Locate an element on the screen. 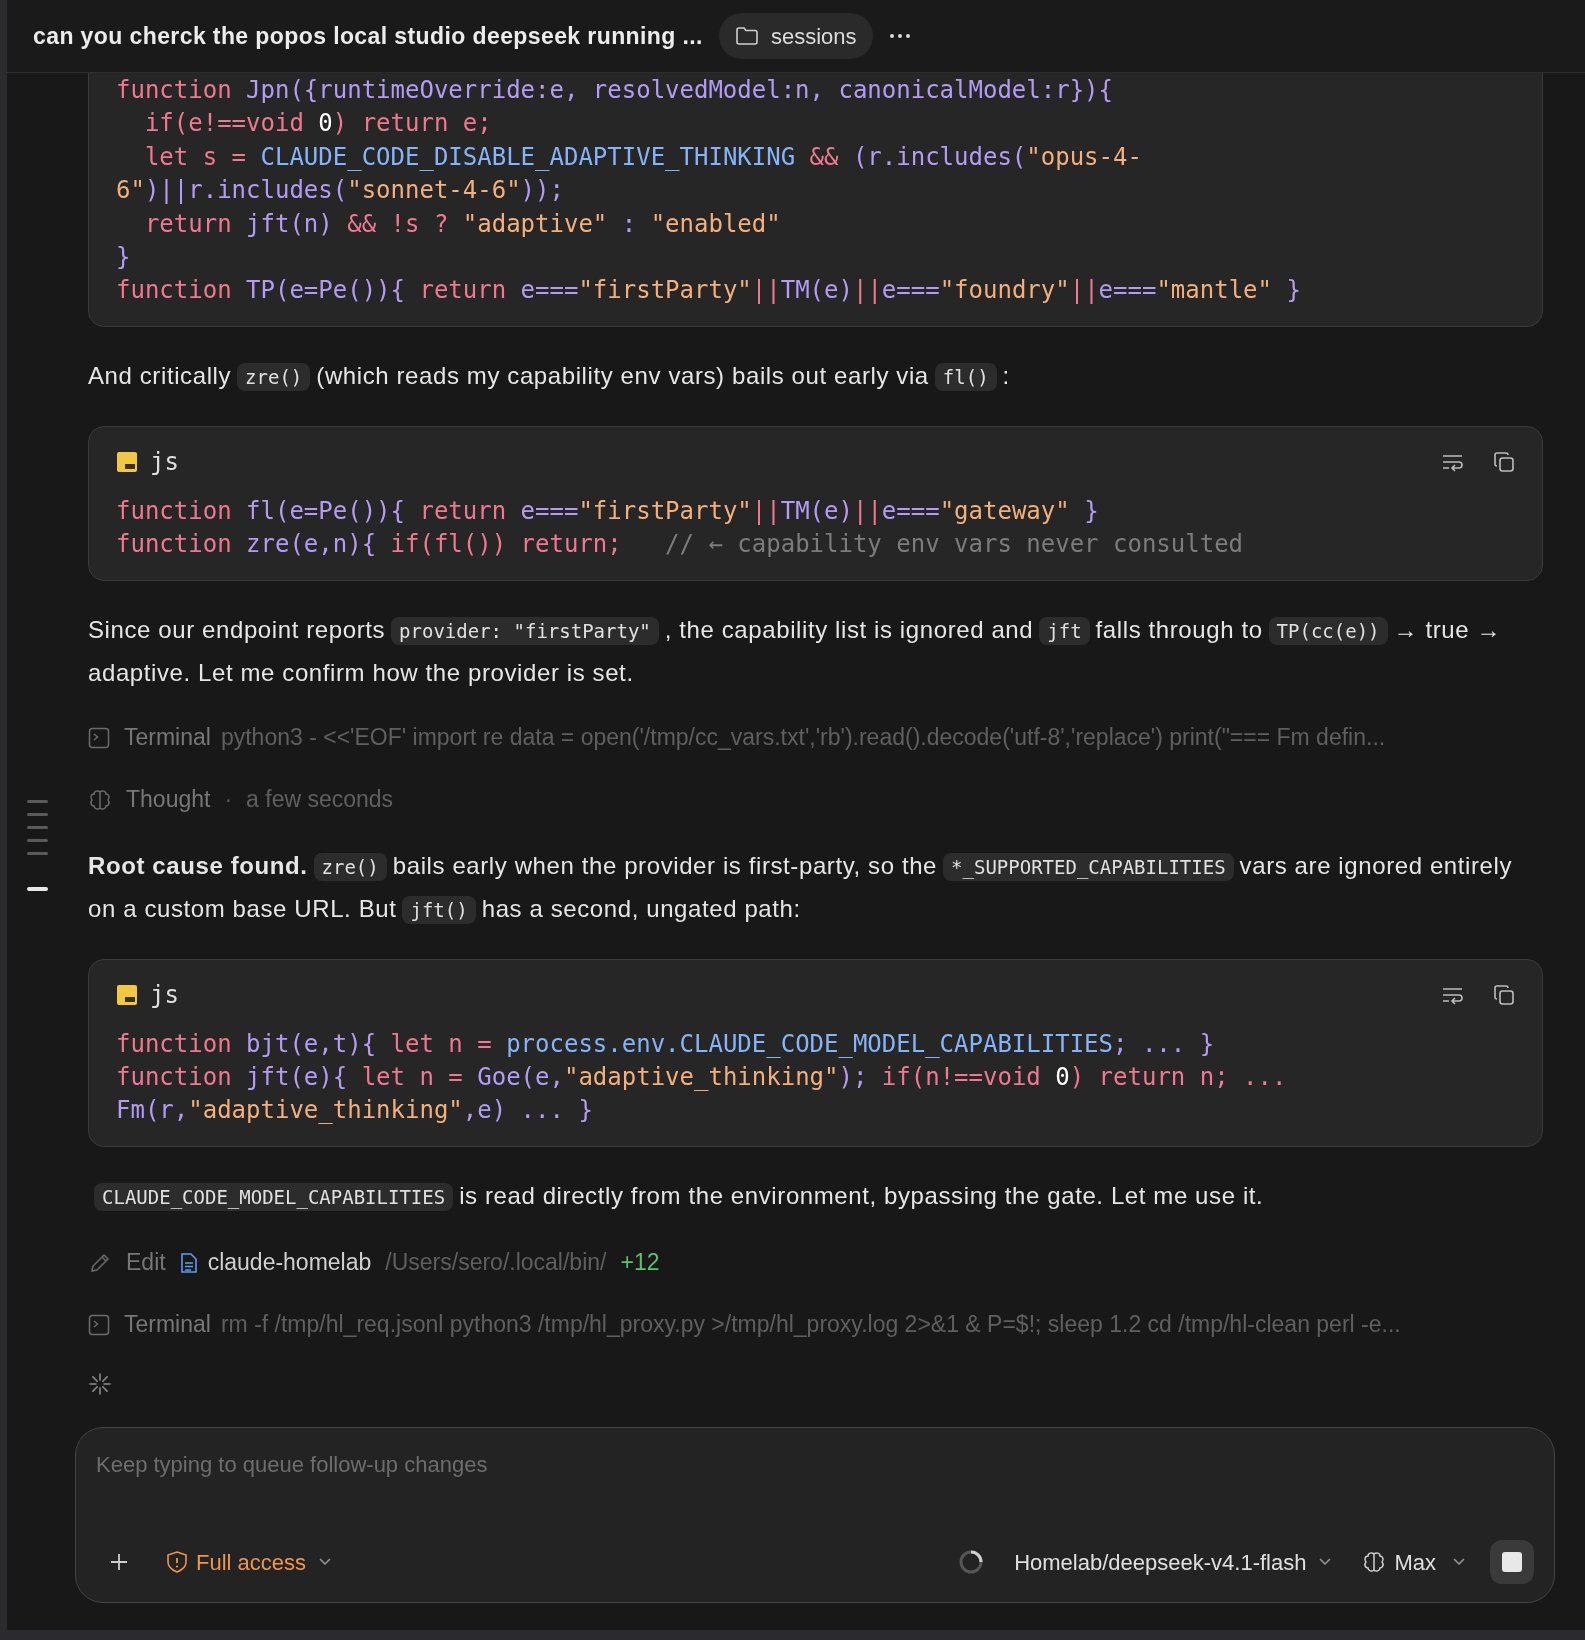  effort-dropdown: Max is located at coordinates (1414, 1562).